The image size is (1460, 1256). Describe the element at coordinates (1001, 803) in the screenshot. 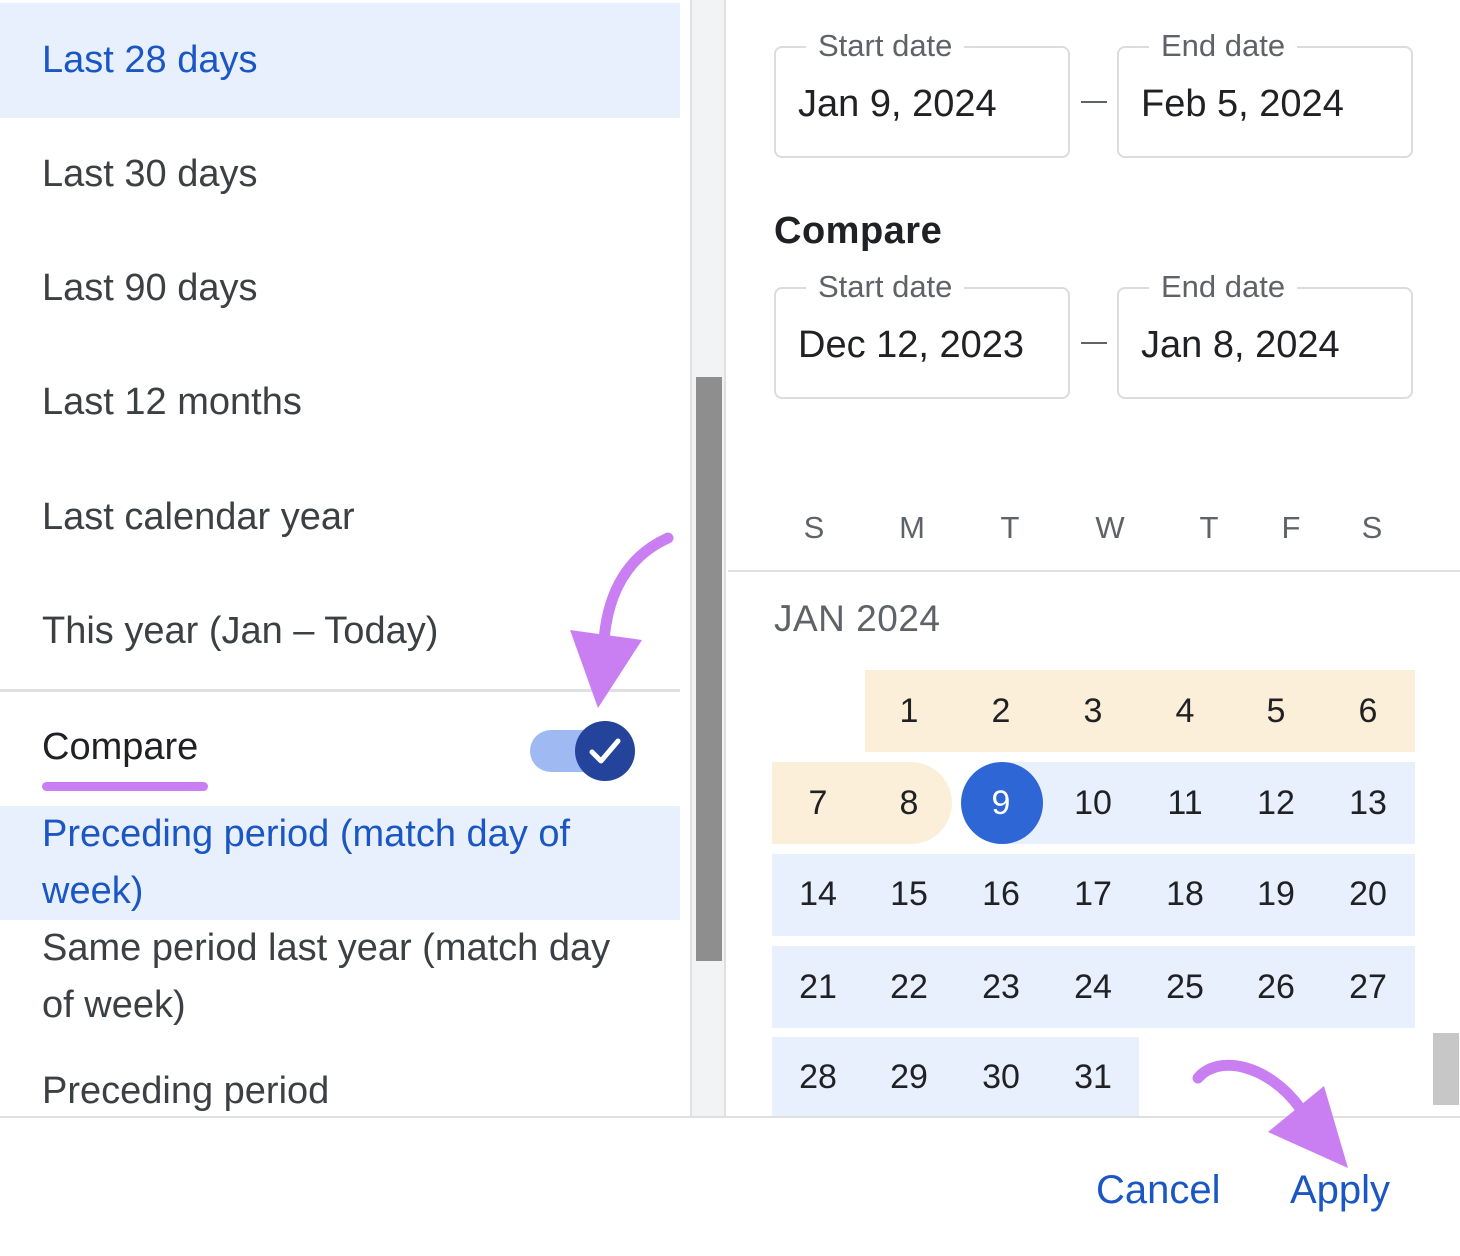

I see `calendar-day-selected: 9` at that location.